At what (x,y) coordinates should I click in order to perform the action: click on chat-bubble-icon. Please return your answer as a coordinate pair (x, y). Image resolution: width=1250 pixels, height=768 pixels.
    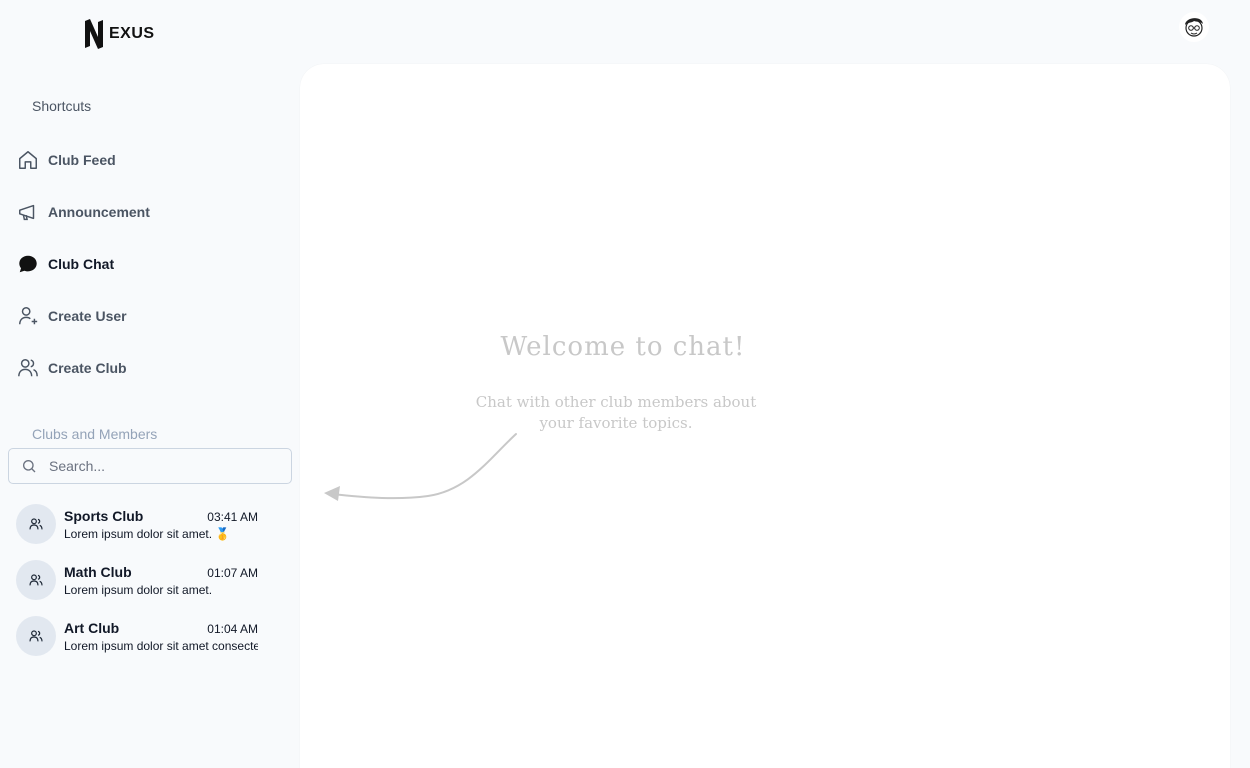
    Looking at the image, I should click on (27, 264).